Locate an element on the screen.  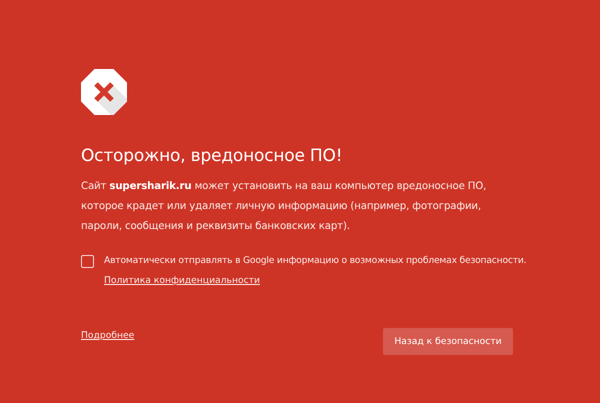
details-link: Подробнее is located at coordinates (107, 335).